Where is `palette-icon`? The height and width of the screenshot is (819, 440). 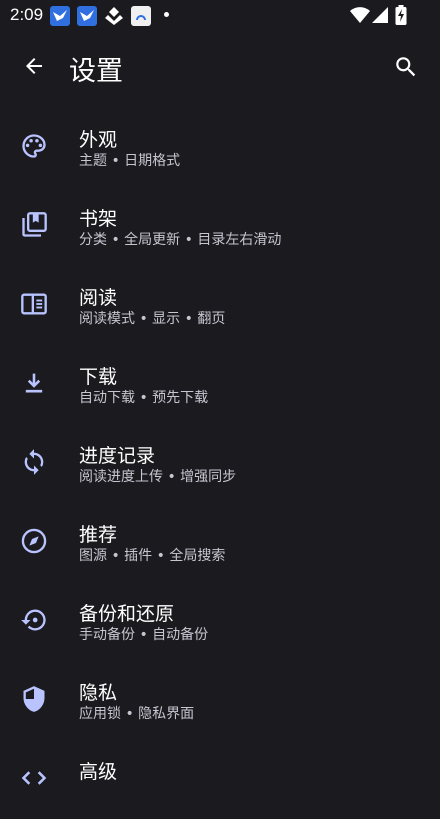
palette-icon is located at coordinates (34, 146).